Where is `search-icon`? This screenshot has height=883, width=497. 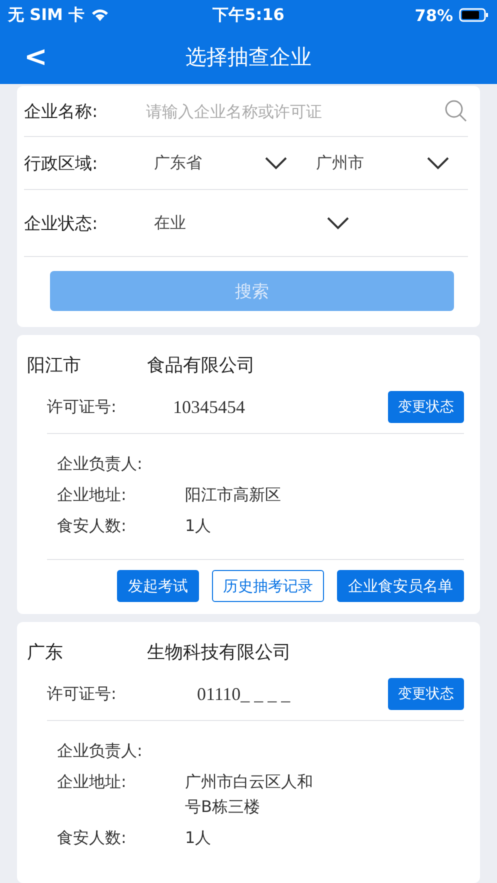 search-icon is located at coordinates (456, 111).